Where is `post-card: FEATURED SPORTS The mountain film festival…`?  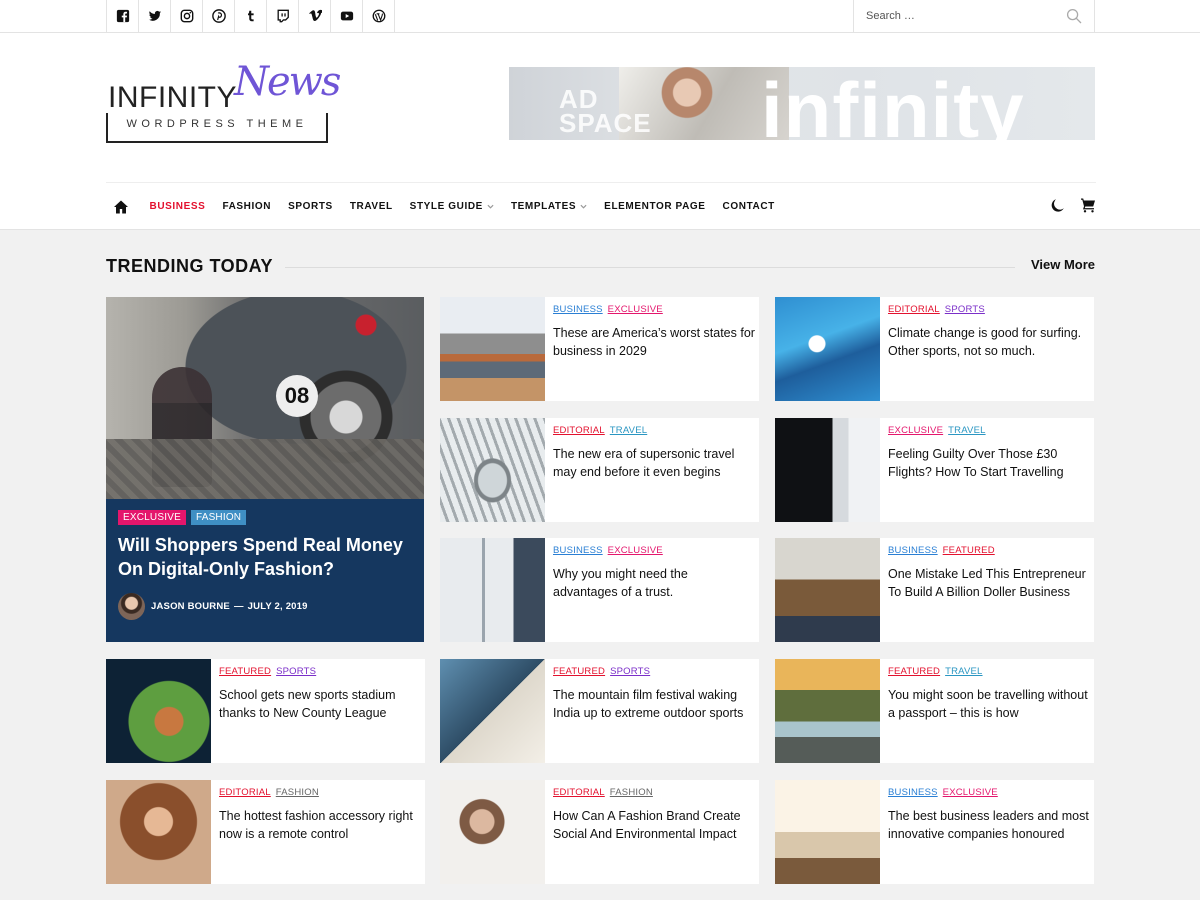
post-card: FEATURED SPORTS The mountain film festival… is located at coordinates (599, 711).